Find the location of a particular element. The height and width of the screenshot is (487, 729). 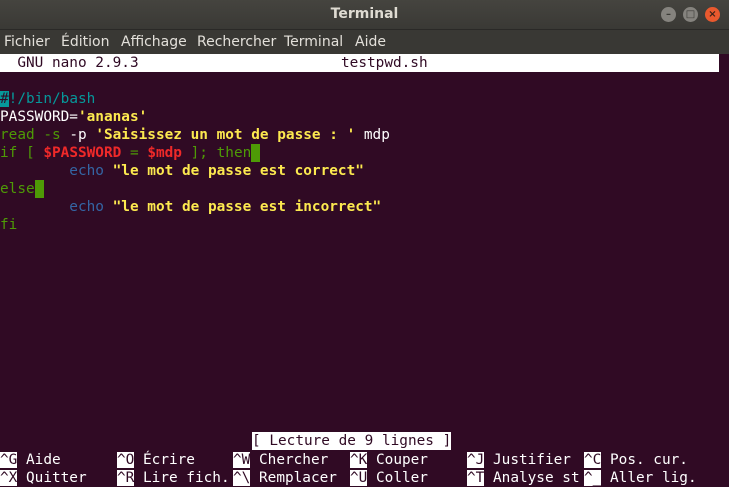

maximize-icon: □ is located at coordinates (690, 14).